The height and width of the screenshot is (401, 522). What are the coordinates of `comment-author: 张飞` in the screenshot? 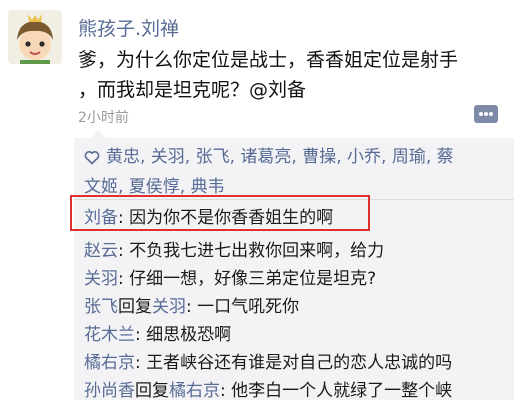 It's located at (101, 307).